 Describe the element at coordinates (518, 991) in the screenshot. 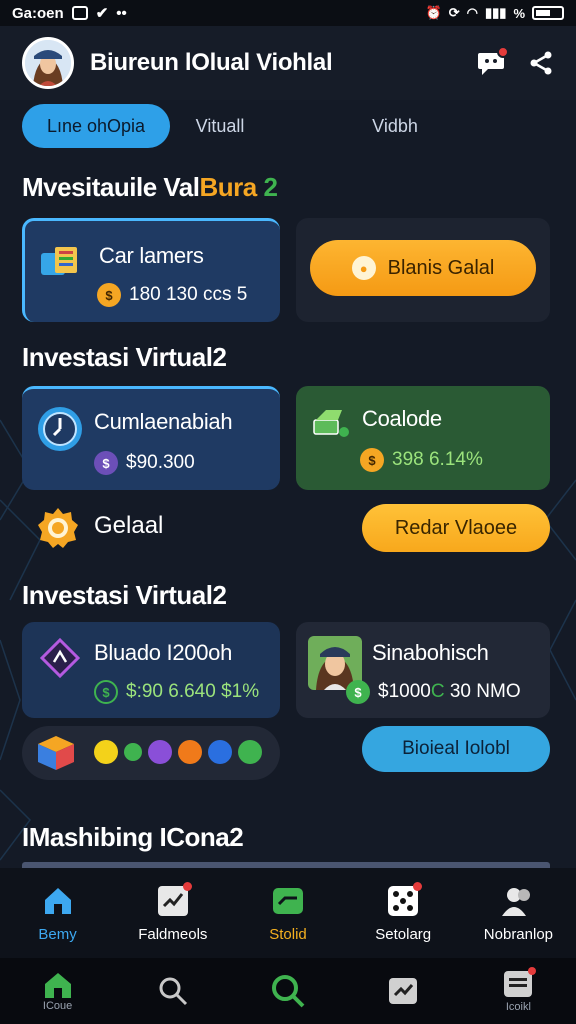

I see `nav-bottom-list: Icoikl` at that location.